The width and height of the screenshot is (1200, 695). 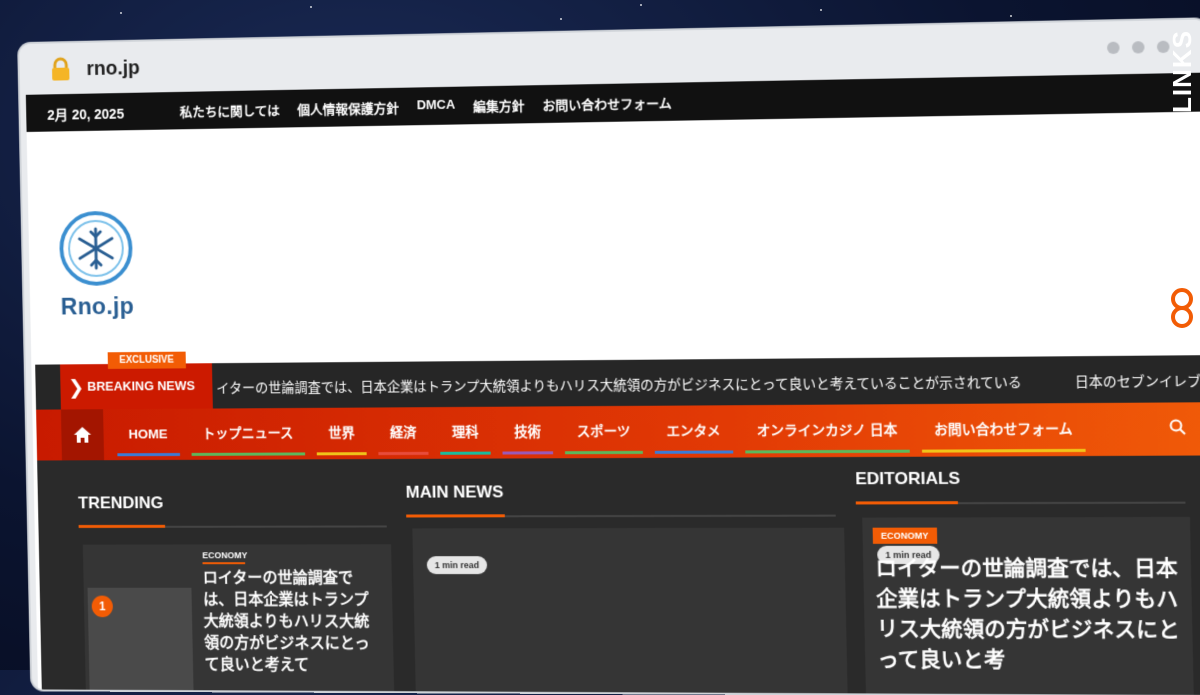 I want to click on nav-item-label: オンラインカジノ 日本, so click(x=827, y=430).